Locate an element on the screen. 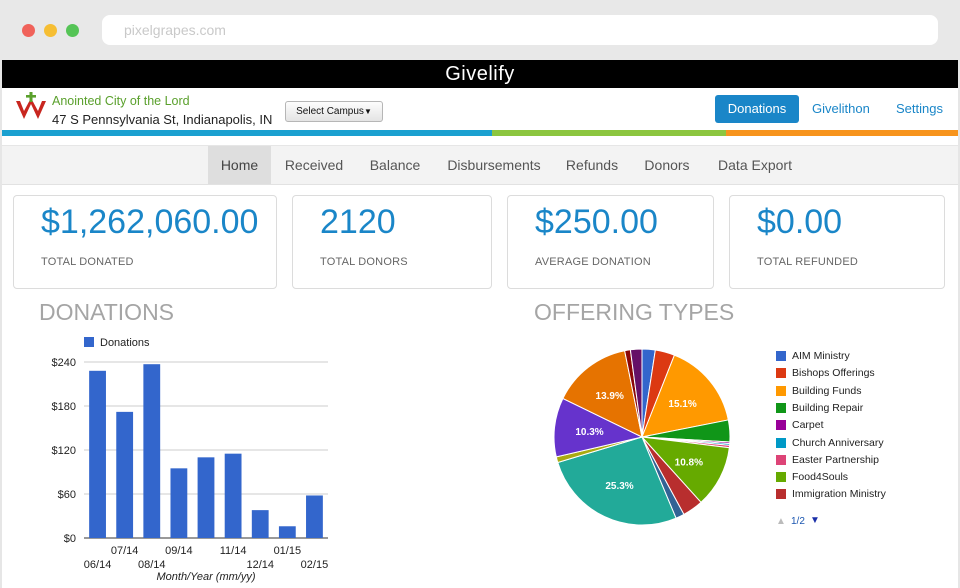  close-window-button is located at coordinates (28, 30).